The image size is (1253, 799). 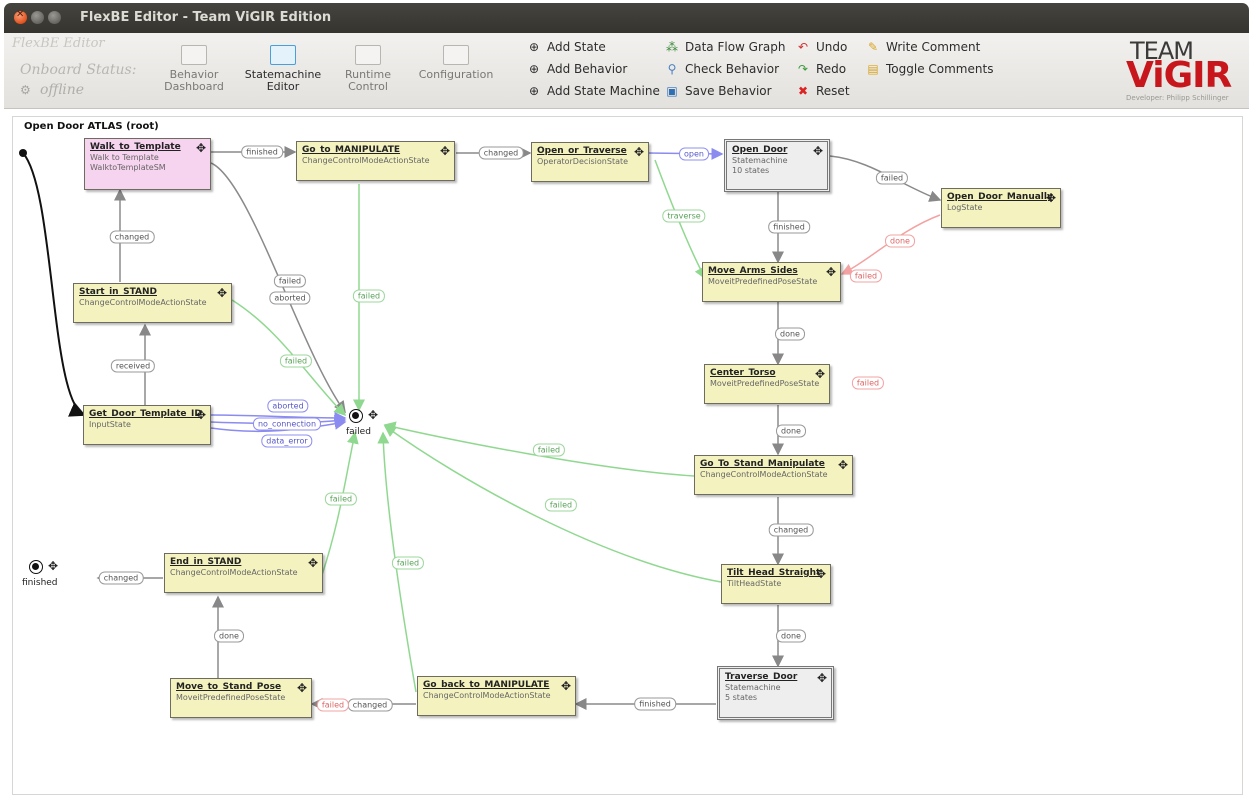 I want to click on edge-label: data_error, so click(x=287, y=441).